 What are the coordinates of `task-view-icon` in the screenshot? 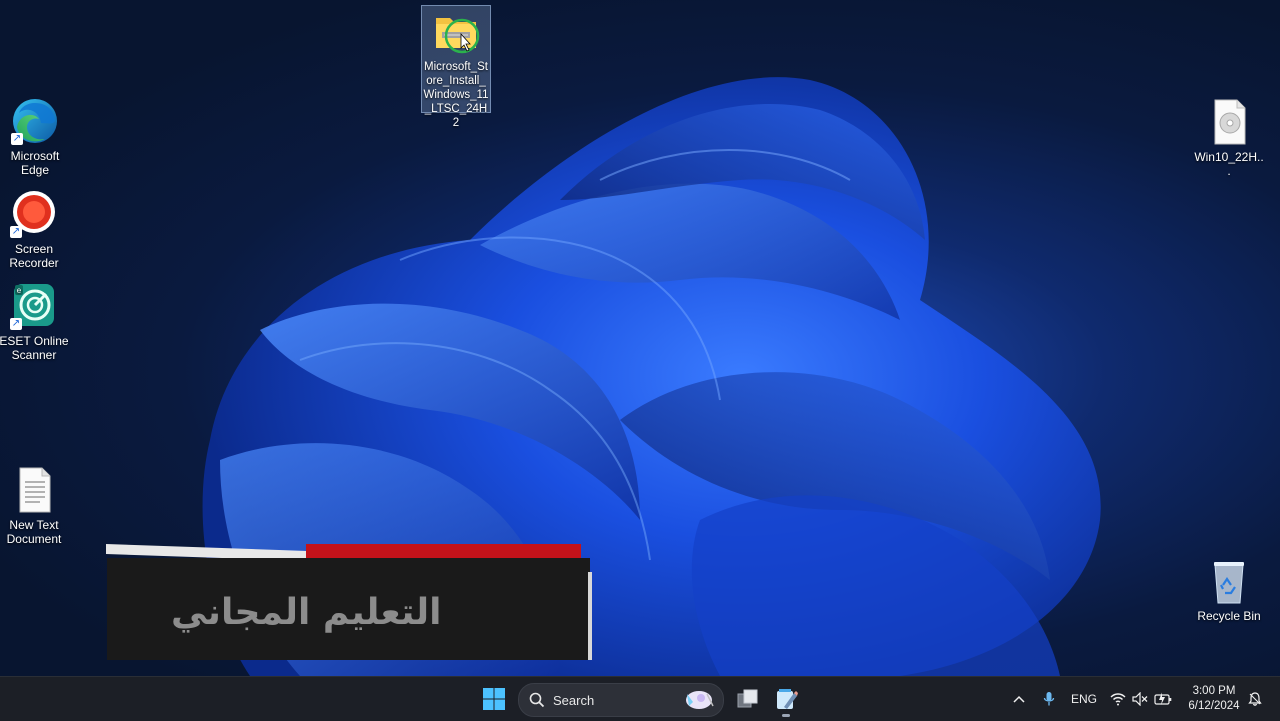 It's located at (747, 698).